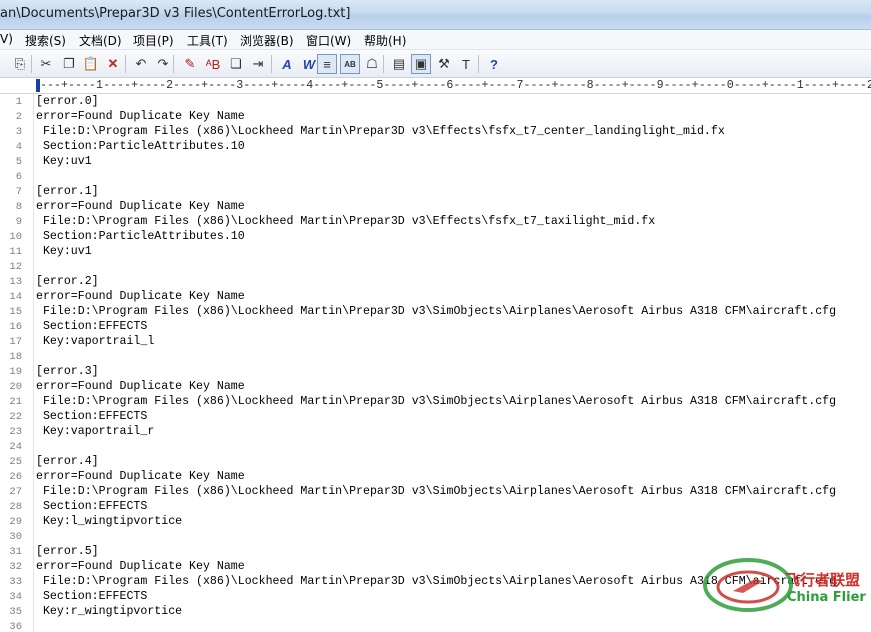 Image resolution: width=871 pixels, height=632 pixels. Describe the element at coordinates (15, 297) in the screenshot. I see `line-number: 14` at that location.